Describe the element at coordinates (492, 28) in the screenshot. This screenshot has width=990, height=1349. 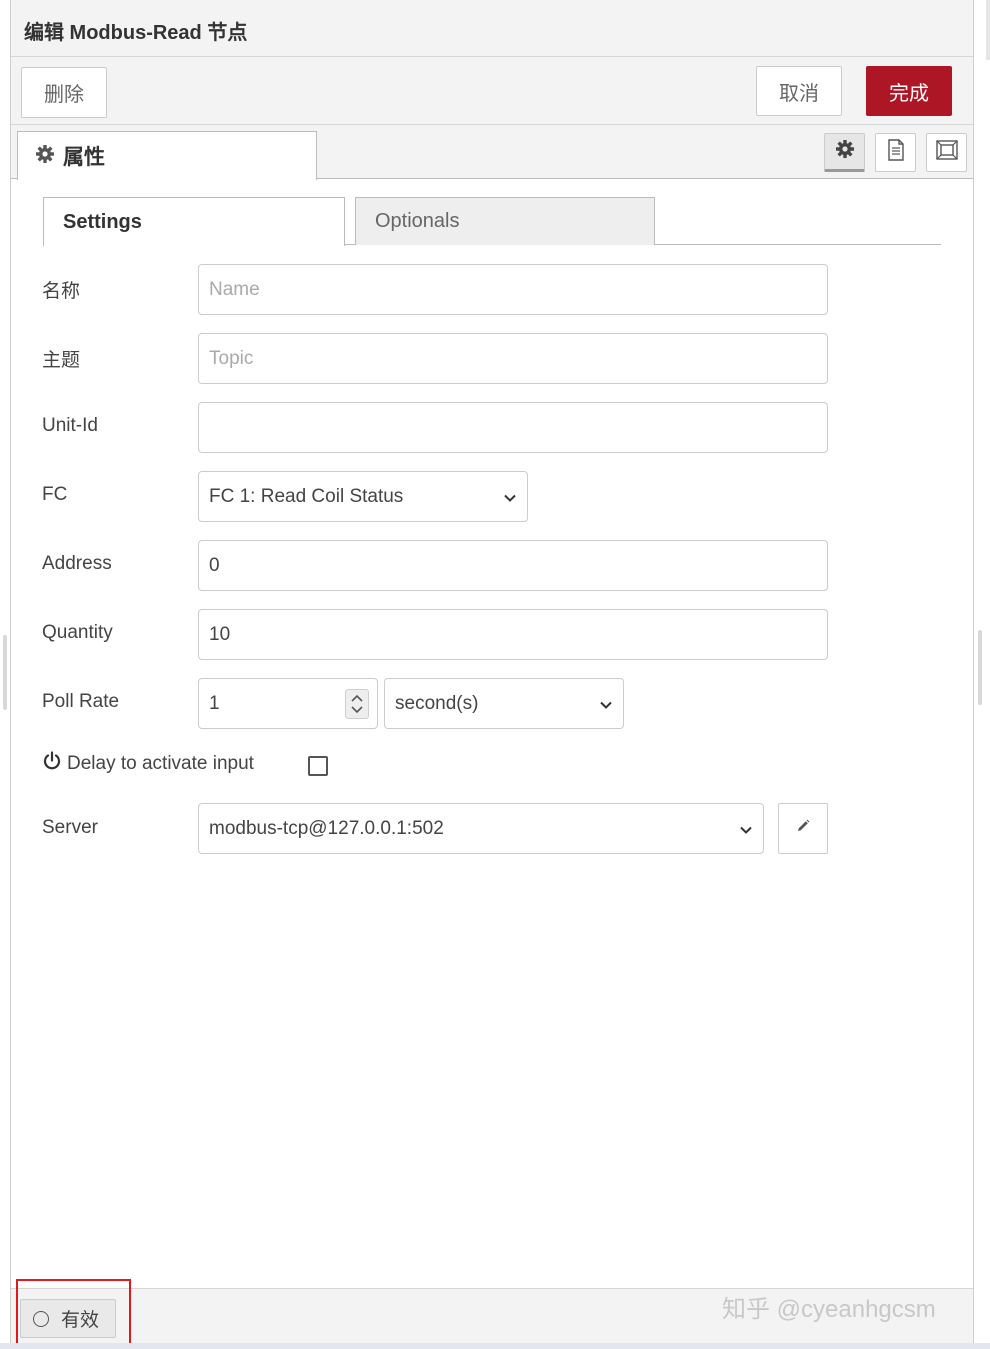
I see `tray-header: 编辑 Modbus-Read 节点` at that location.